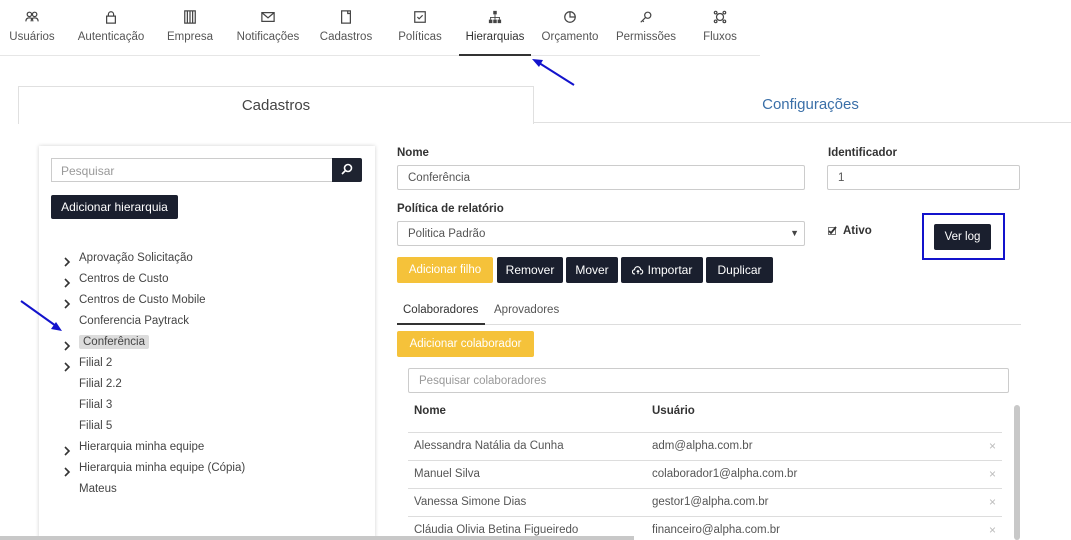  Describe the element at coordinates (553, 72) in the screenshot. I see `annotation-arrow-nav` at that location.